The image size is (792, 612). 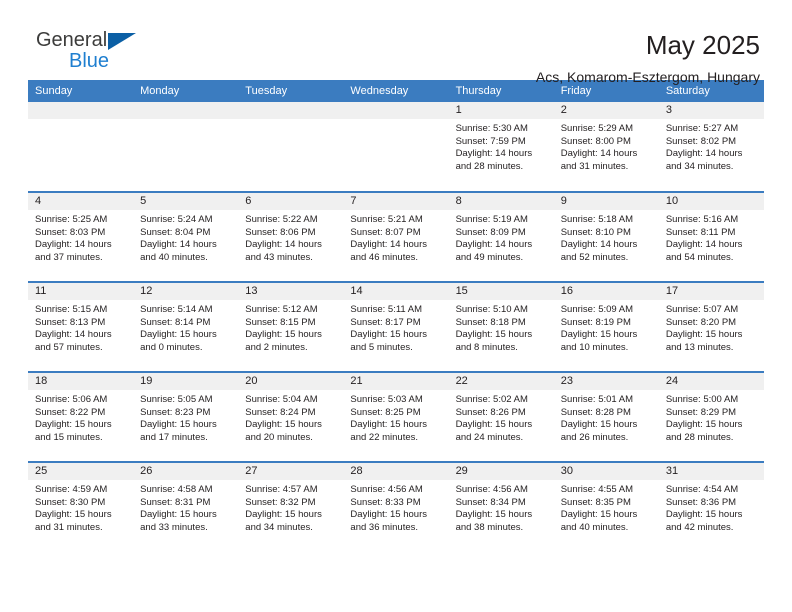 I want to click on daylight-text: Daylight: 15 hours and 28 minutes., so click(x=704, y=431).